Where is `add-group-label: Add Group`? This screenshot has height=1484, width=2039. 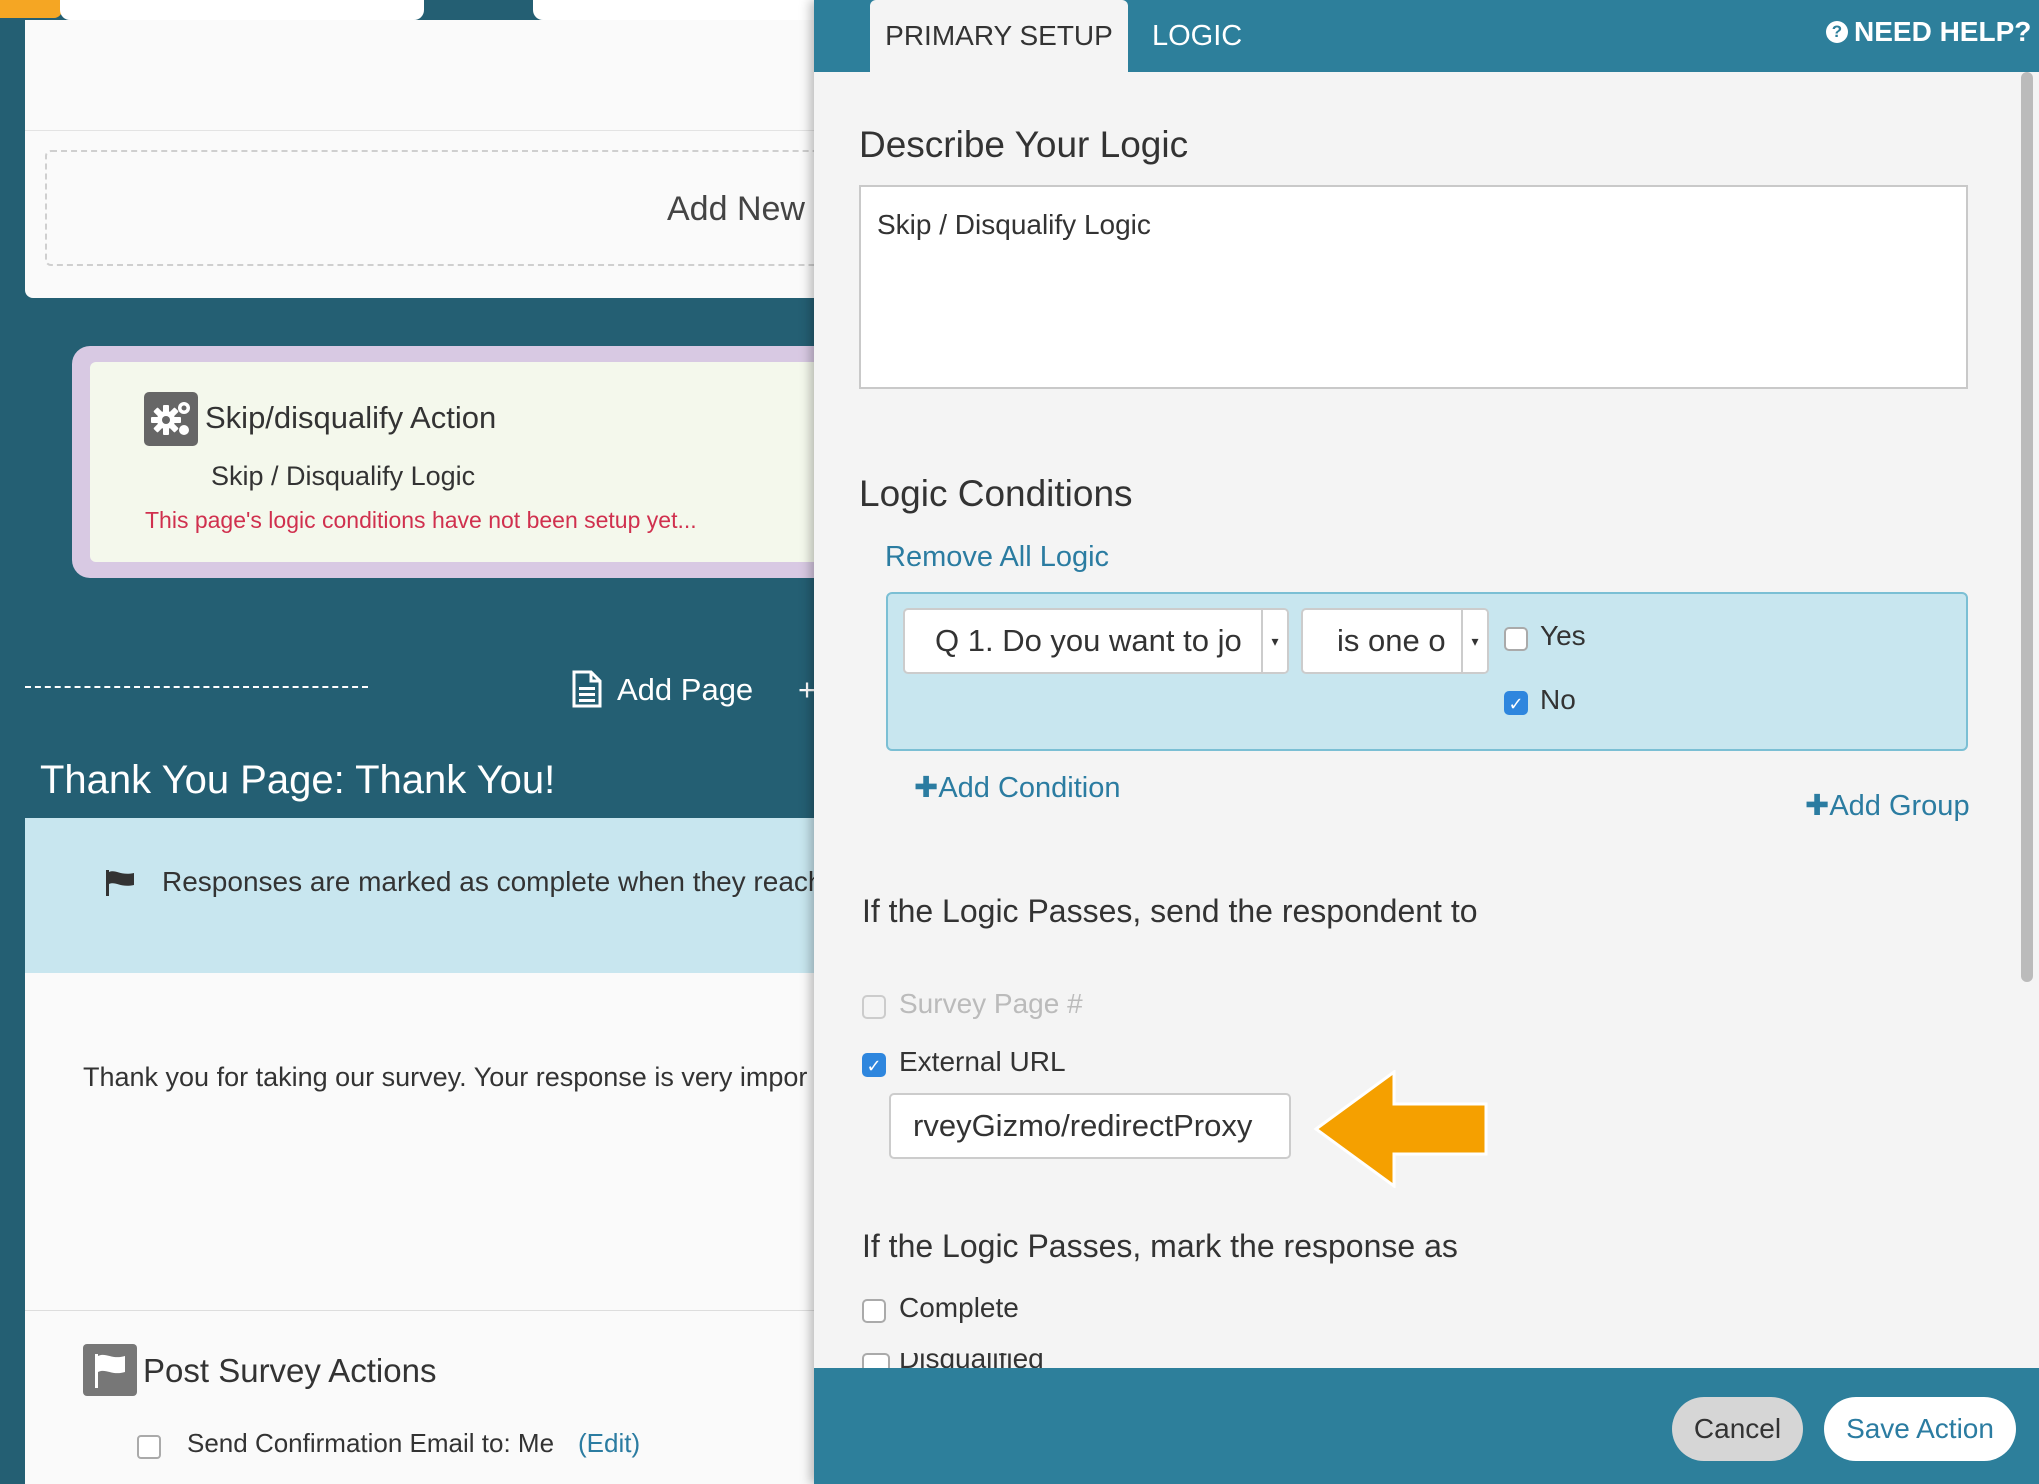 add-group-label: Add Group is located at coordinates (1899, 806).